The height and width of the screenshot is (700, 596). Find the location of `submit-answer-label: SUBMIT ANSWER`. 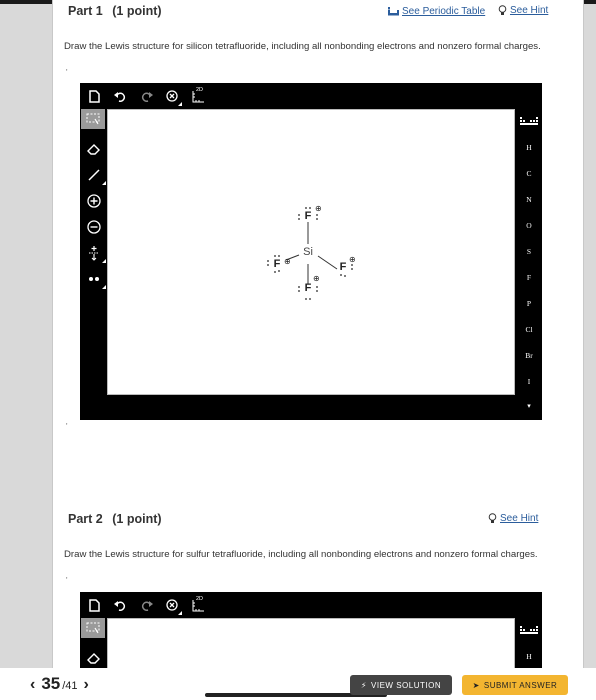

submit-answer-label: SUBMIT ANSWER is located at coordinates (520, 685).